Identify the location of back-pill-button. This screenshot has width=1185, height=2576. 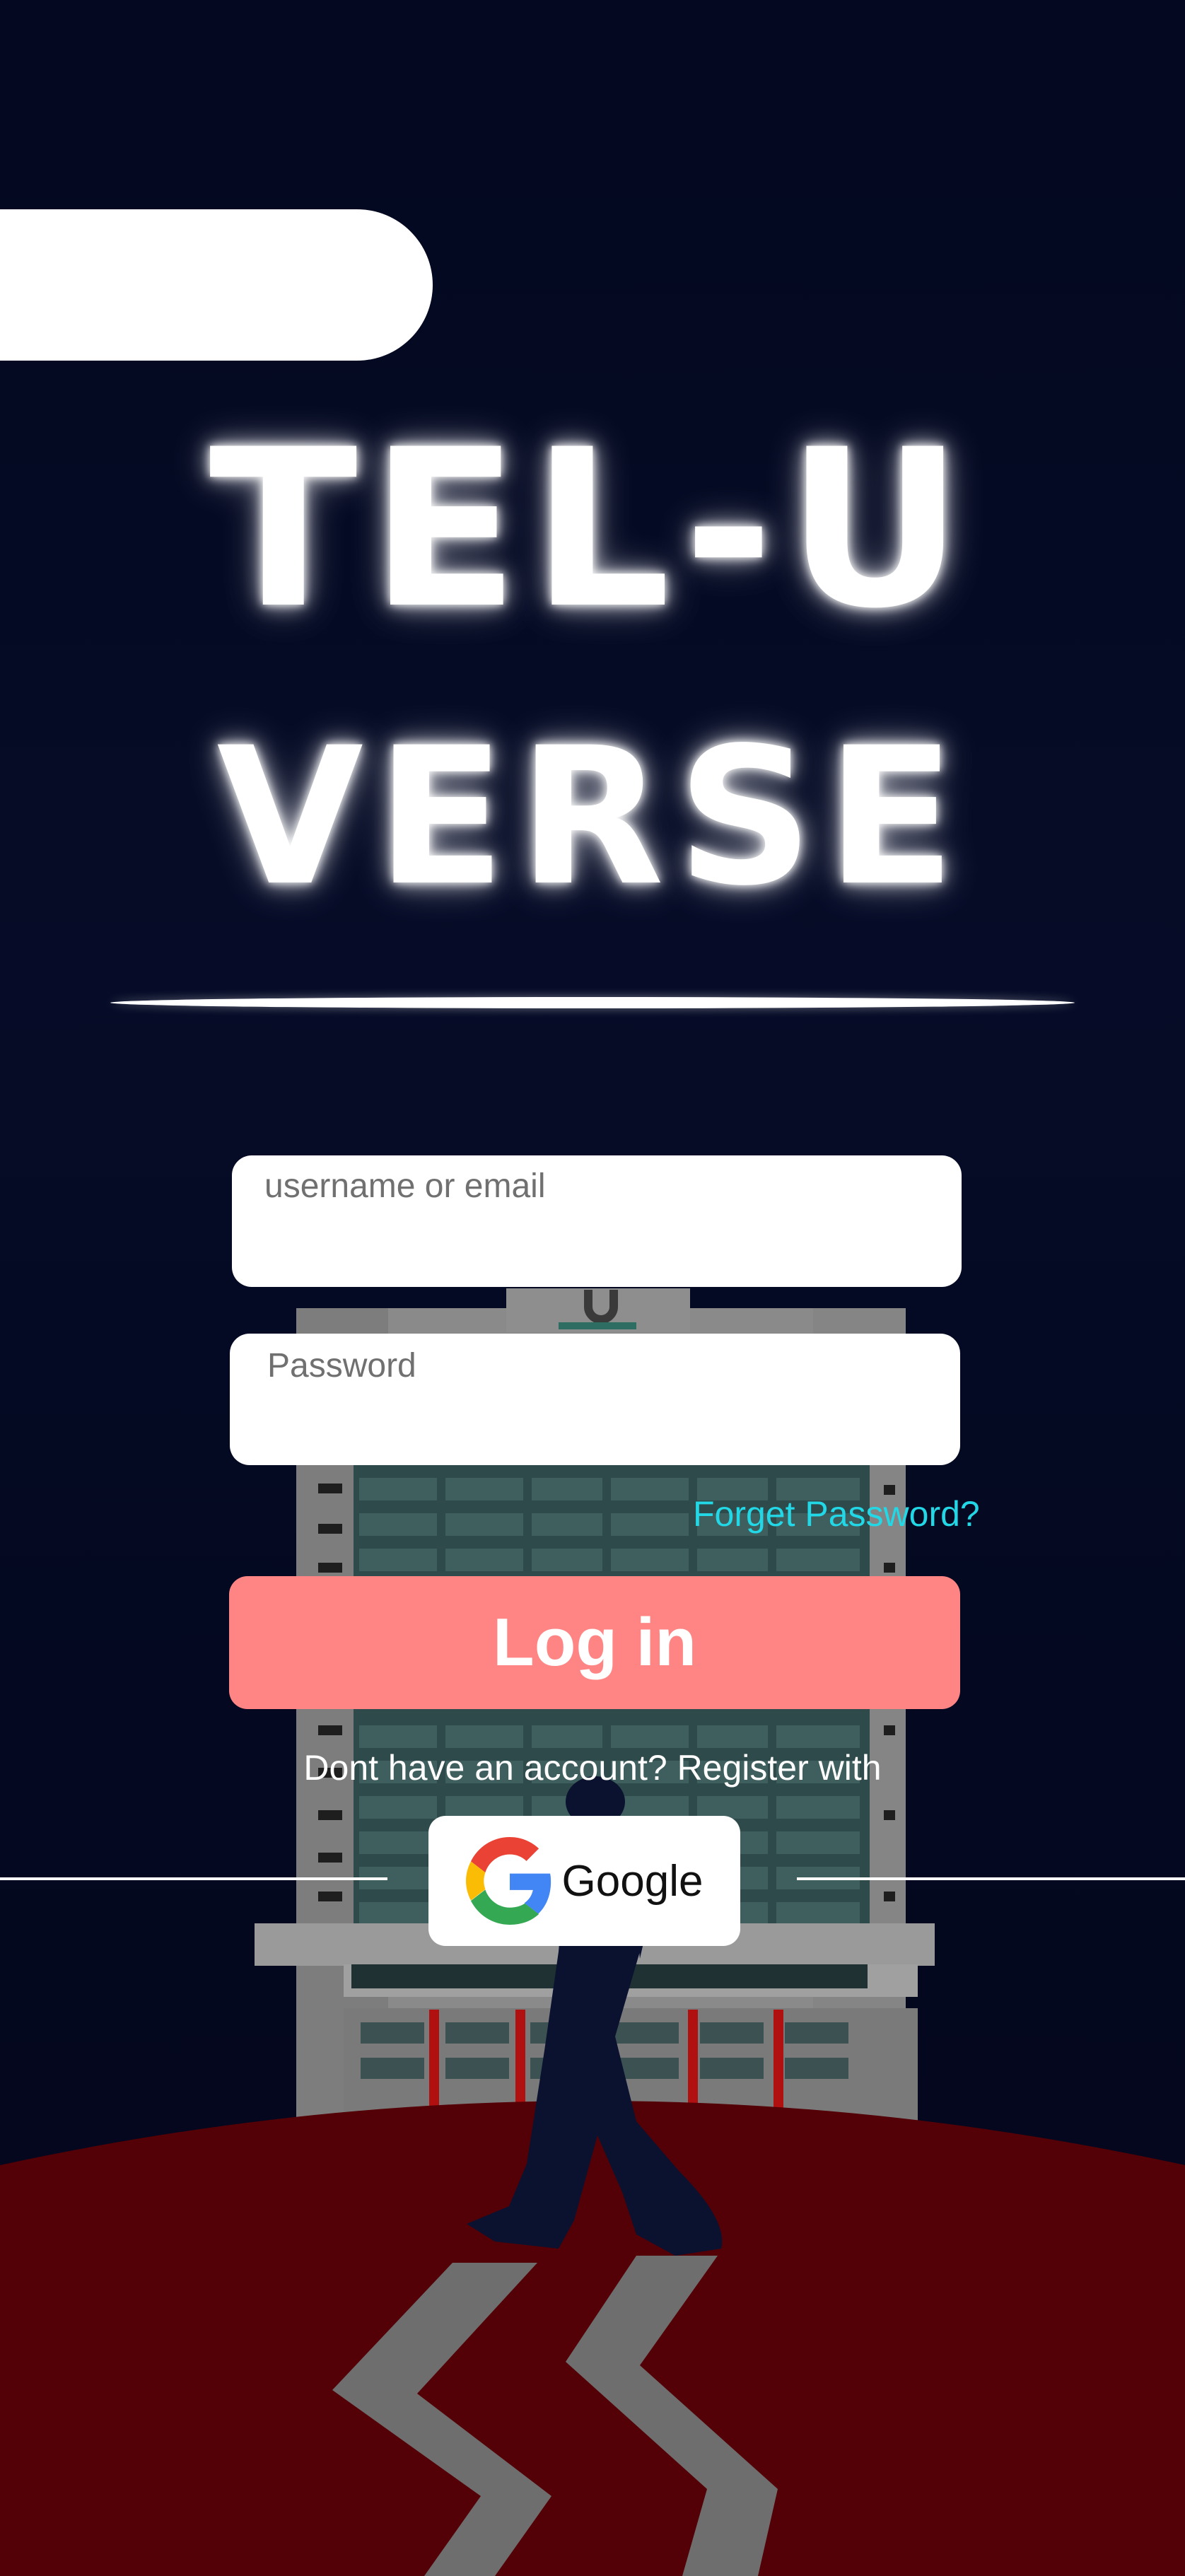
(216, 285).